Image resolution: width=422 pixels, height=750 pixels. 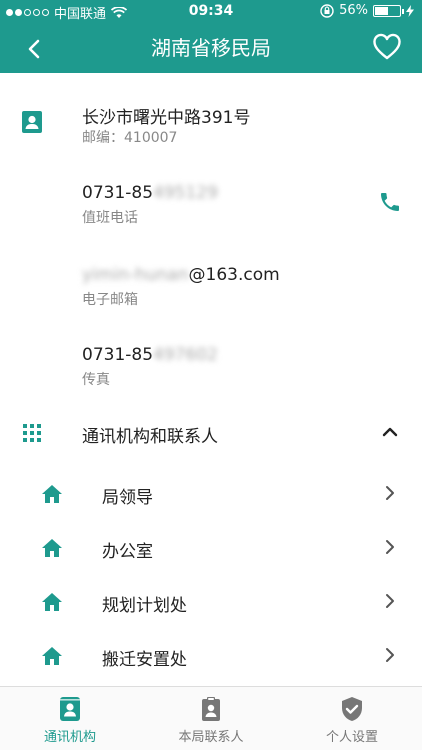 I want to click on phone-number: 0731-85495129, so click(x=150, y=193).